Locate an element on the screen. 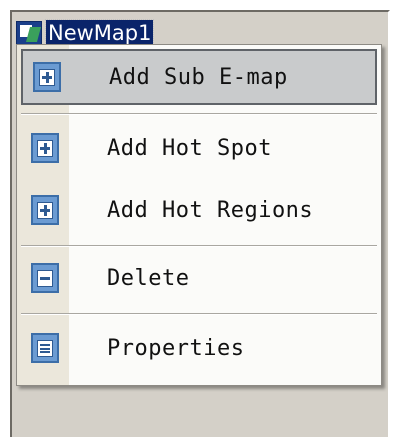  menu-item-label: Properties is located at coordinates (176, 348).